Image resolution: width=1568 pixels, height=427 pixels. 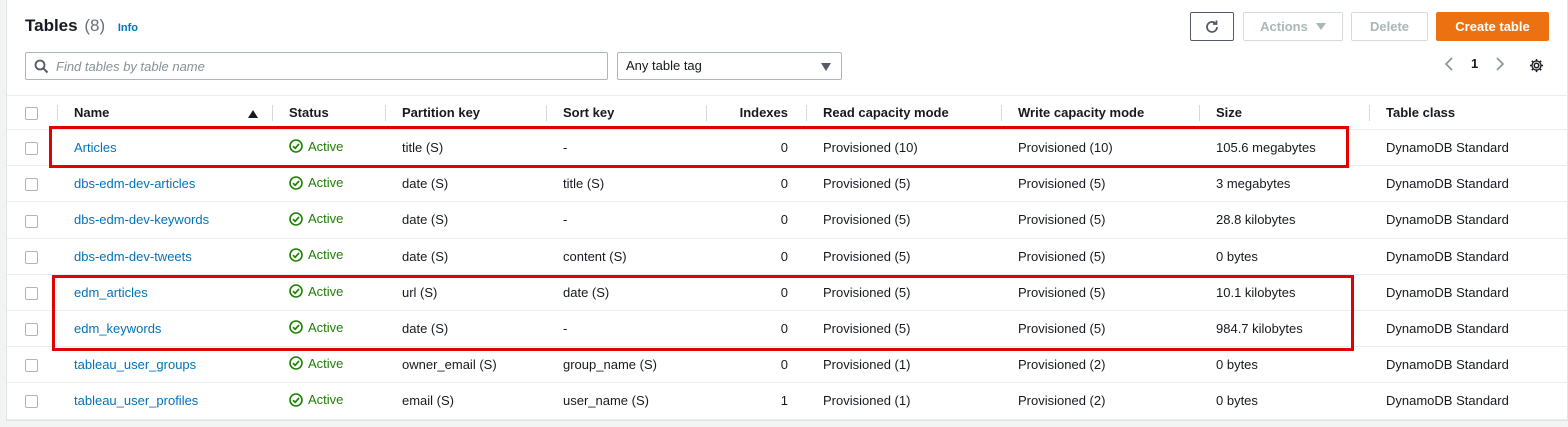 I want to click on size-cell: 3 megabytes, so click(x=1284, y=184).